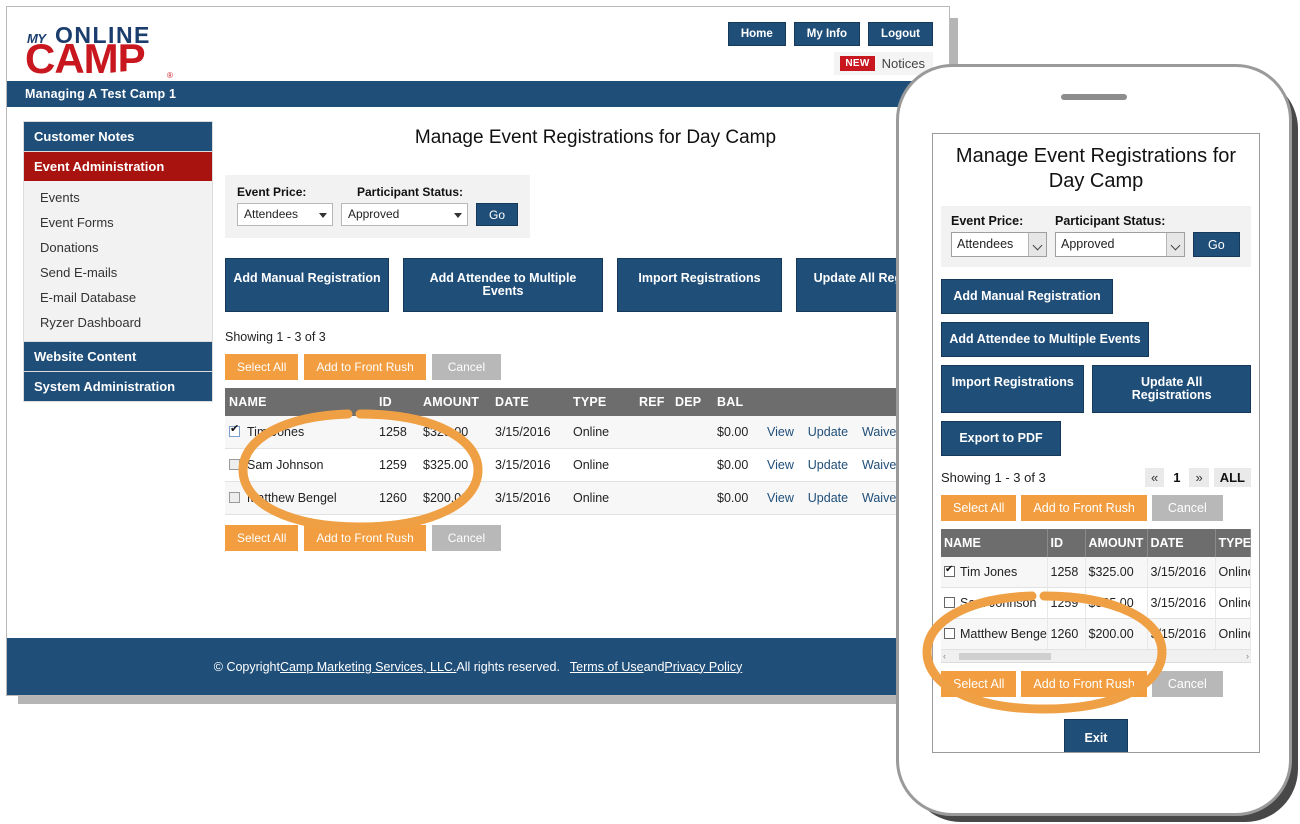 The height and width of the screenshot is (824, 1300). Describe the element at coordinates (307, 285) in the screenshot. I see `add-manual-registration-button: Add Manual Registration` at that location.